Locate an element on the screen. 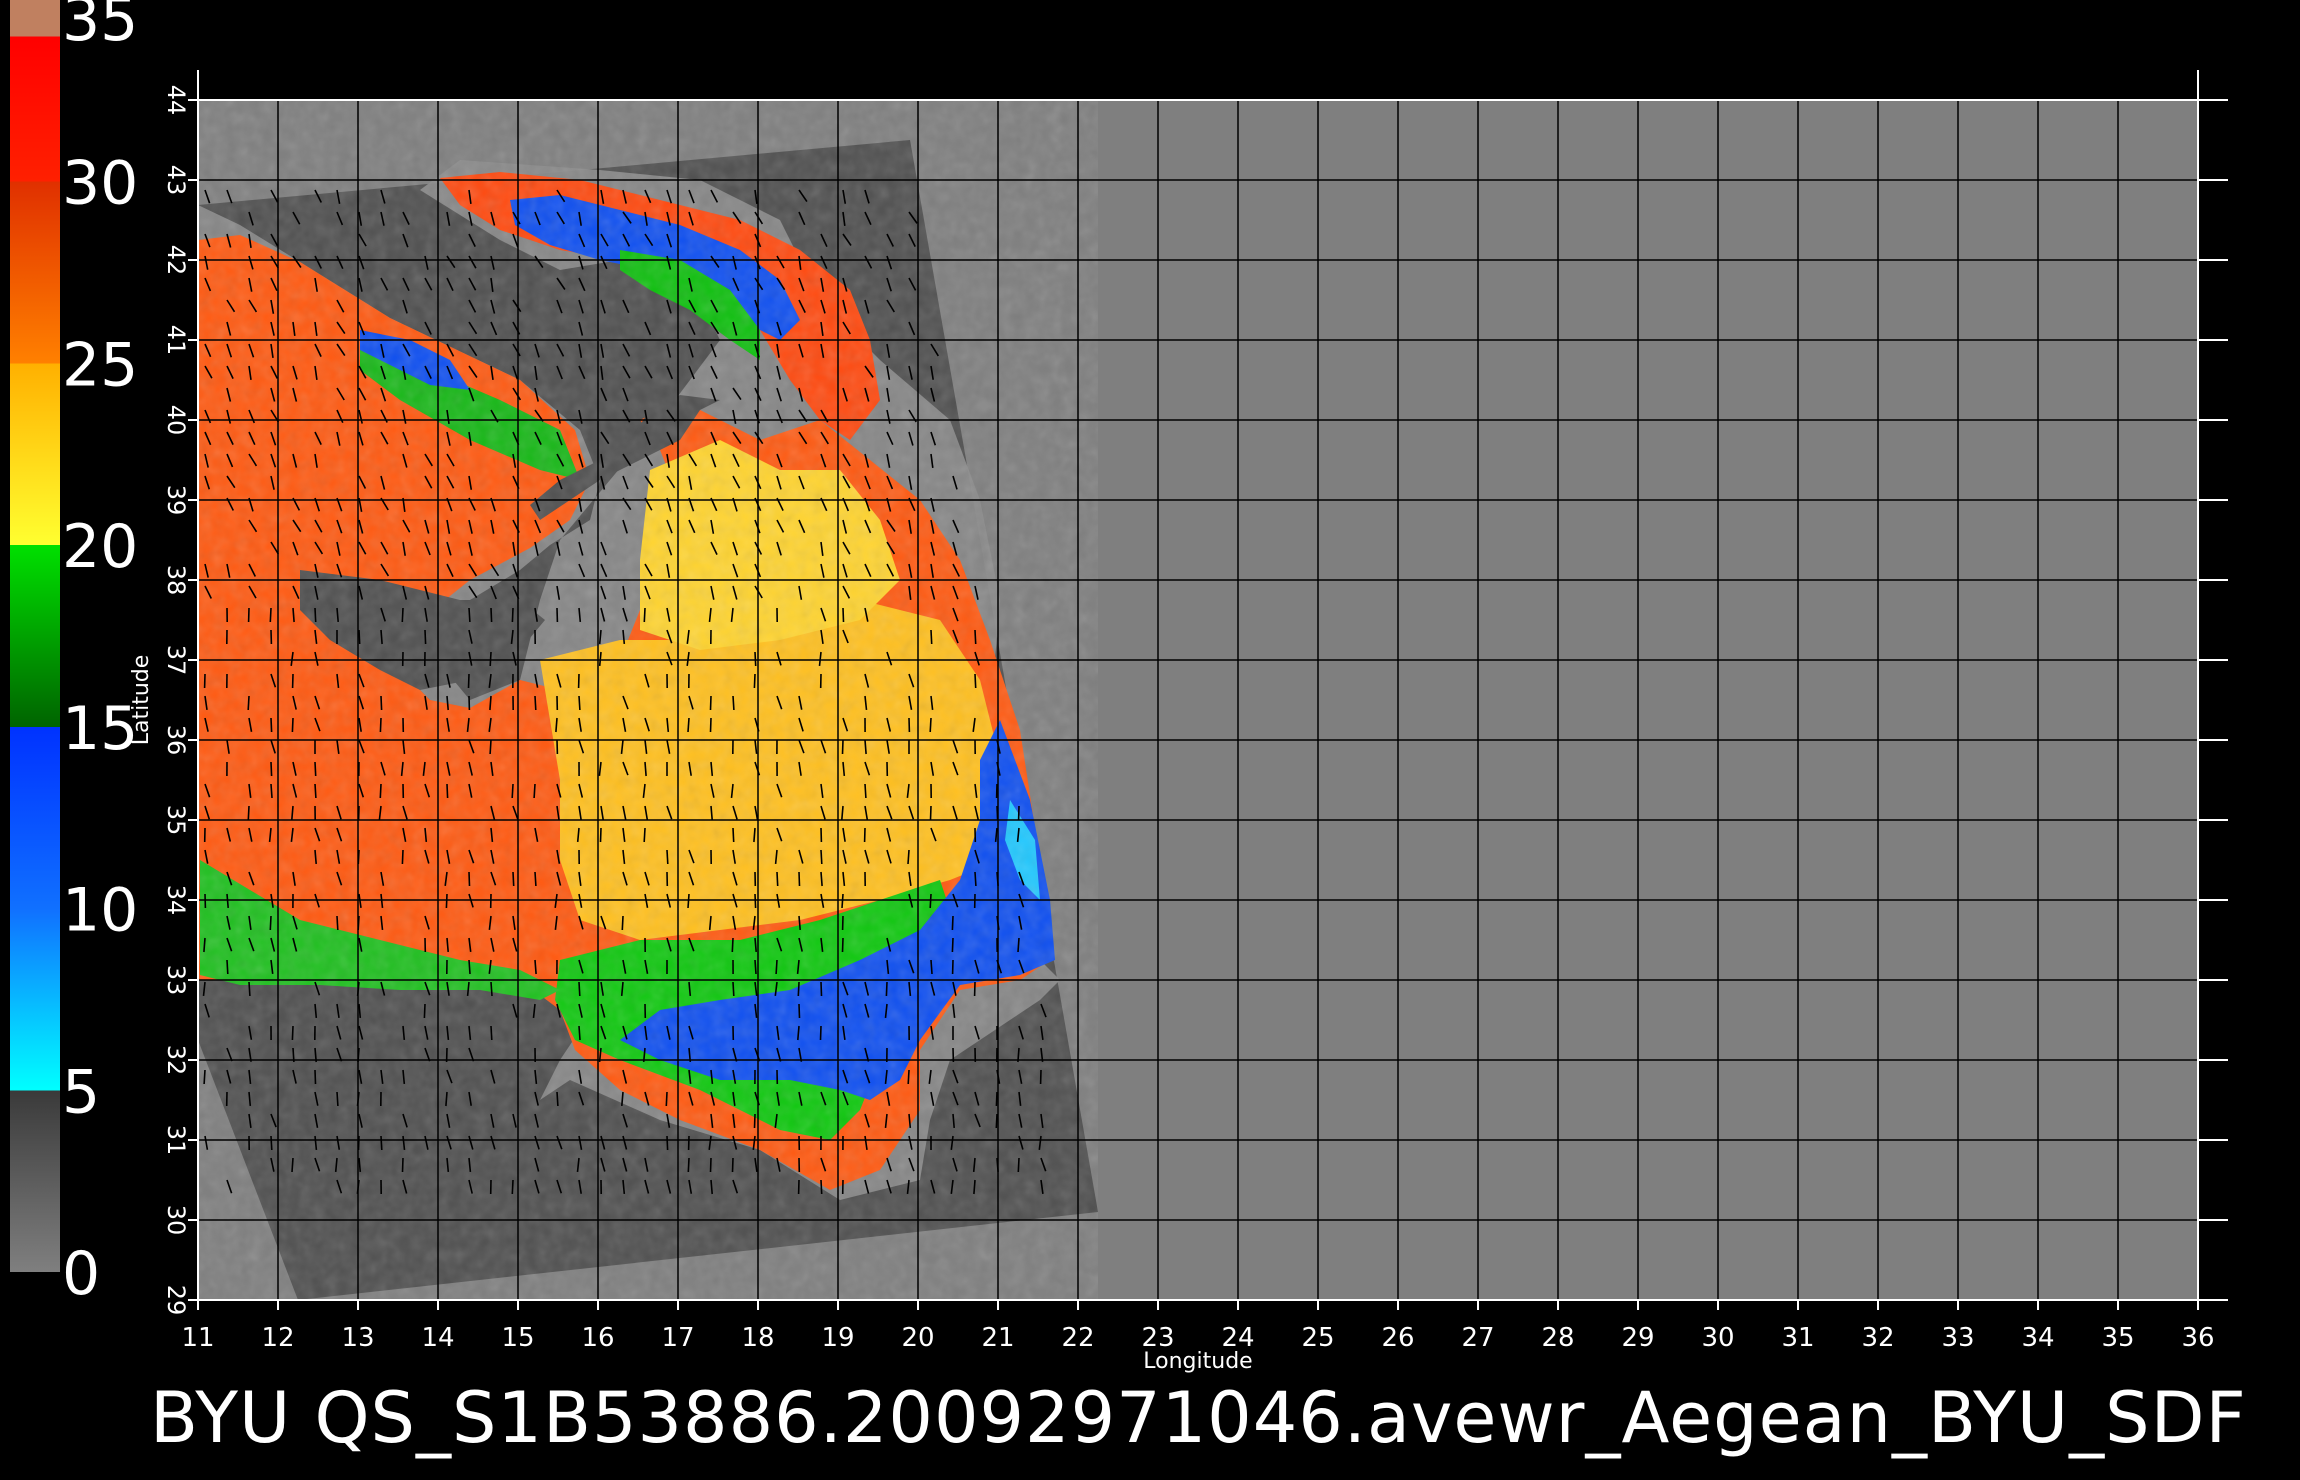 This screenshot has height=1480, width=2300. y-tick-label: 37 is located at coordinates (176, 660).